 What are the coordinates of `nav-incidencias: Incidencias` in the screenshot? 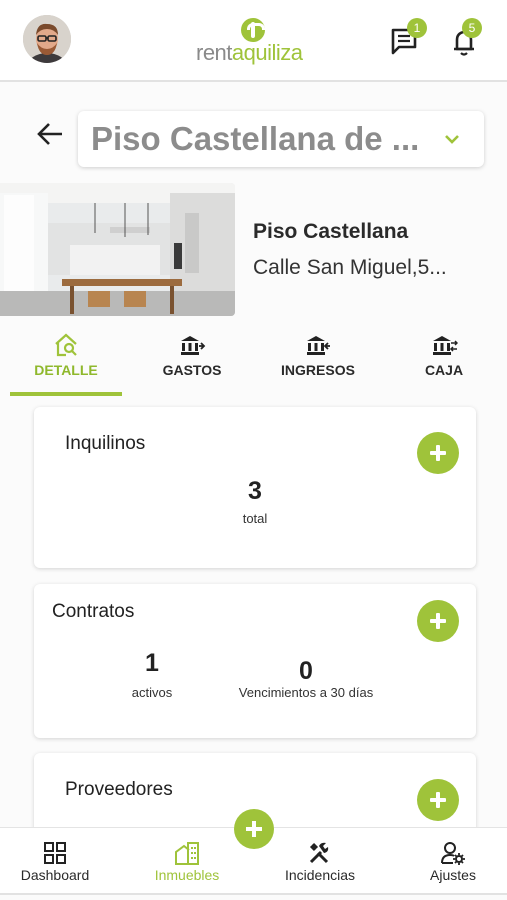 It's located at (320, 861).